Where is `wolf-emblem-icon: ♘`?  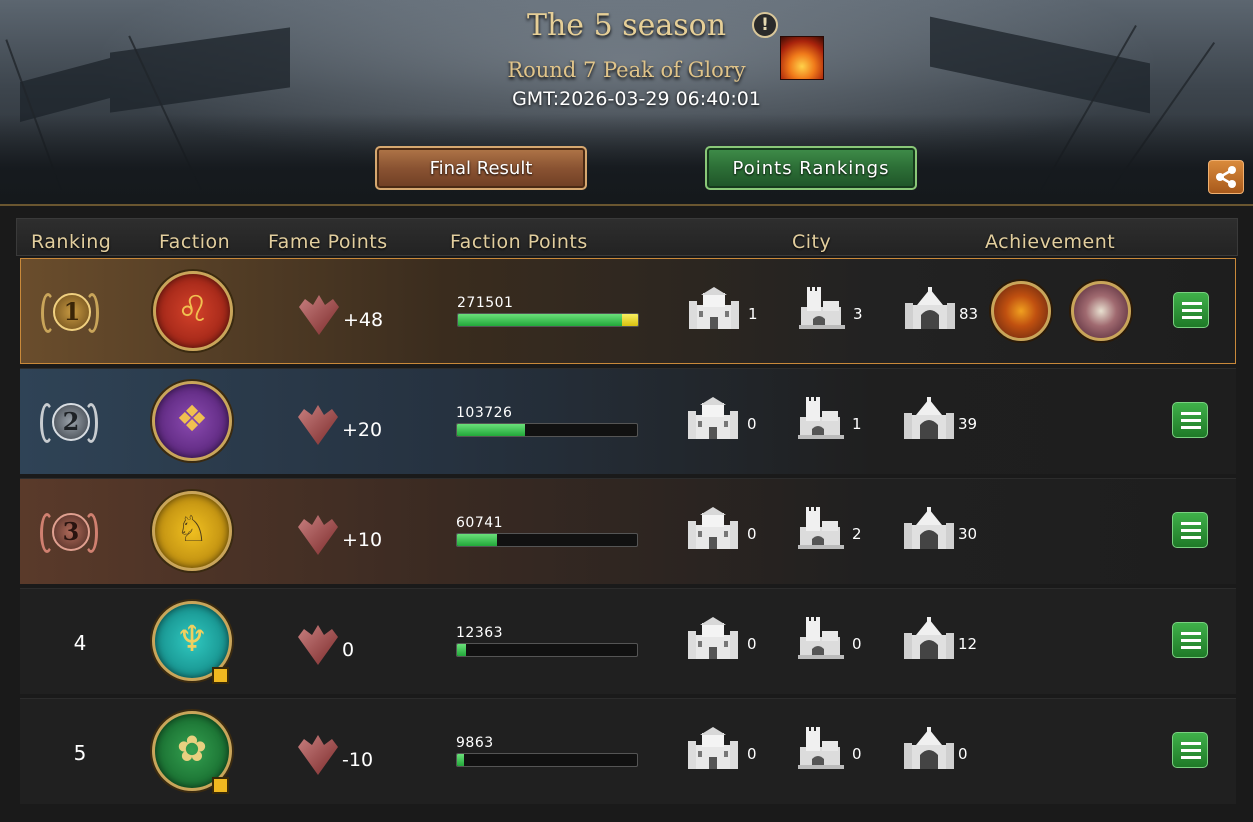 wolf-emblem-icon: ♘ is located at coordinates (192, 531).